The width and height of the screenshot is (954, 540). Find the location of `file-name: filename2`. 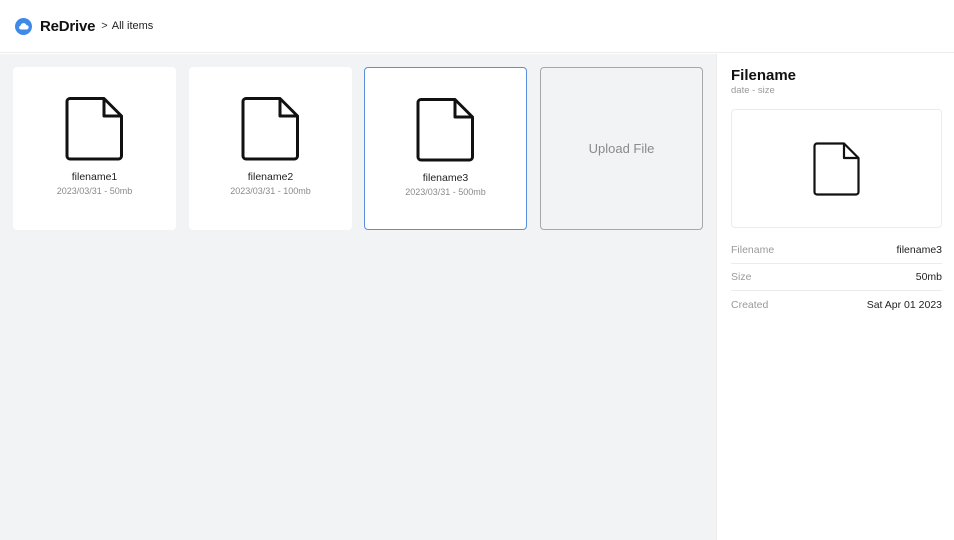

file-name: filename2 is located at coordinates (270, 177).